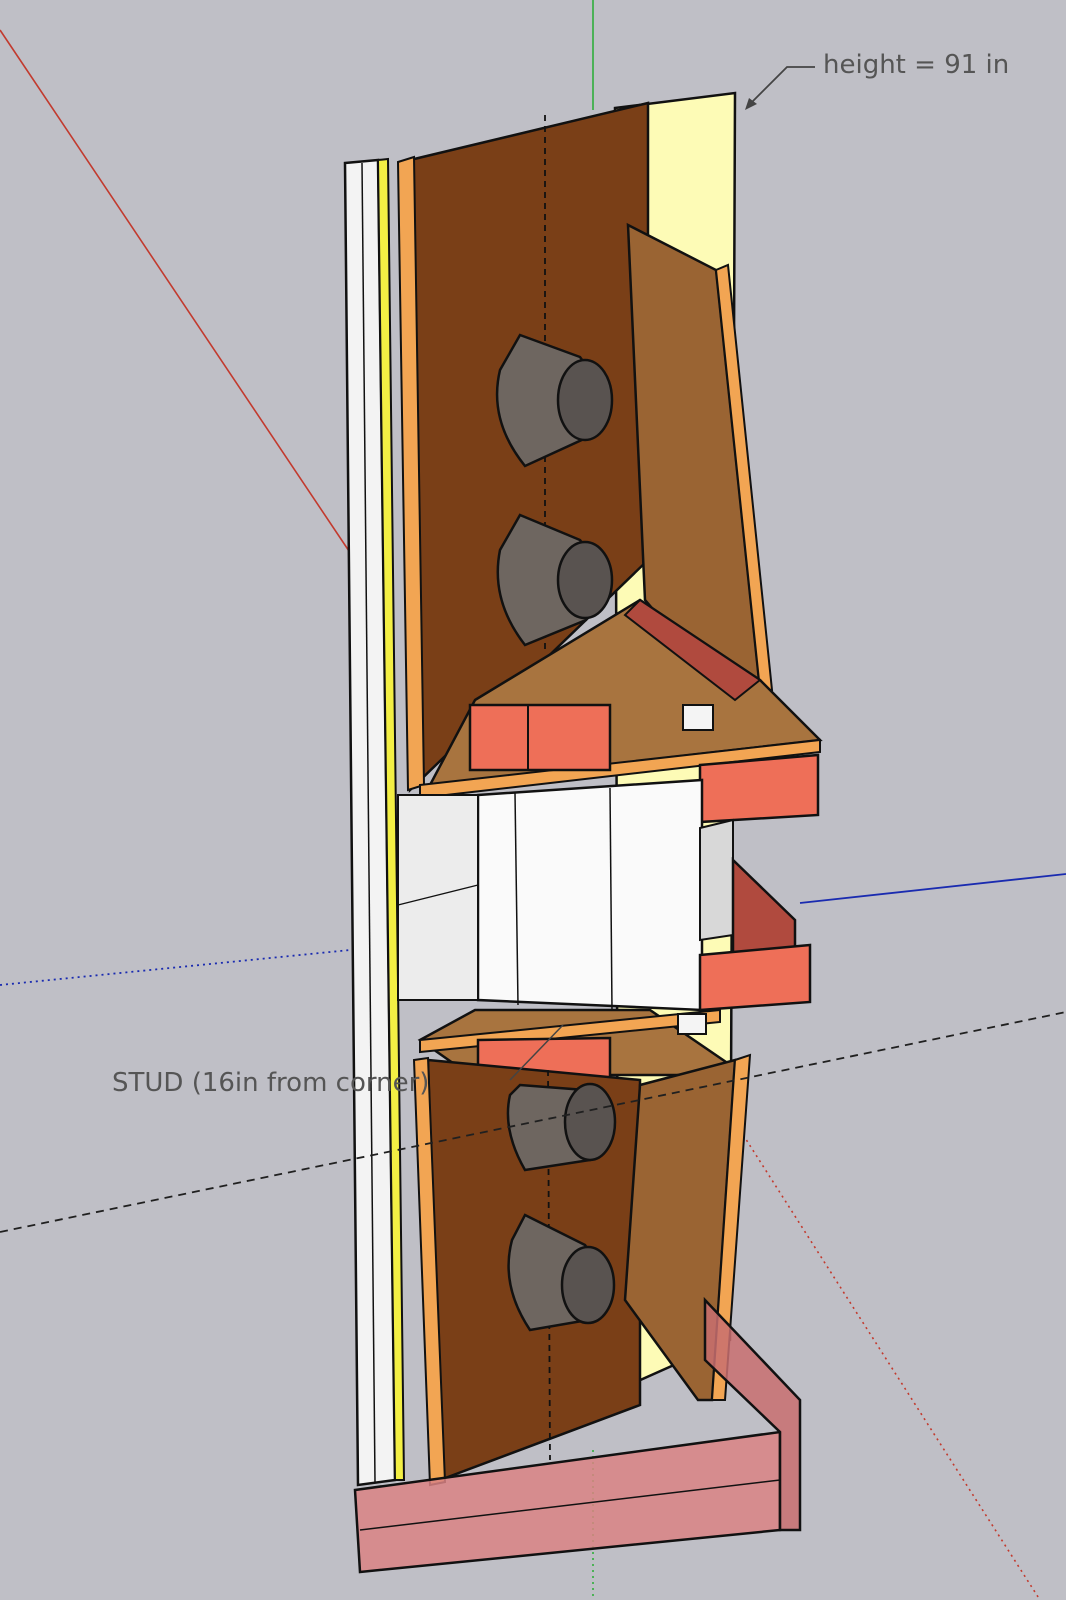 This screenshot has height=1600, width=1066. What do you see at coordinates (590, 895) in the screenshot?
I see `middle-white-box` at bounding box center [590, 895].